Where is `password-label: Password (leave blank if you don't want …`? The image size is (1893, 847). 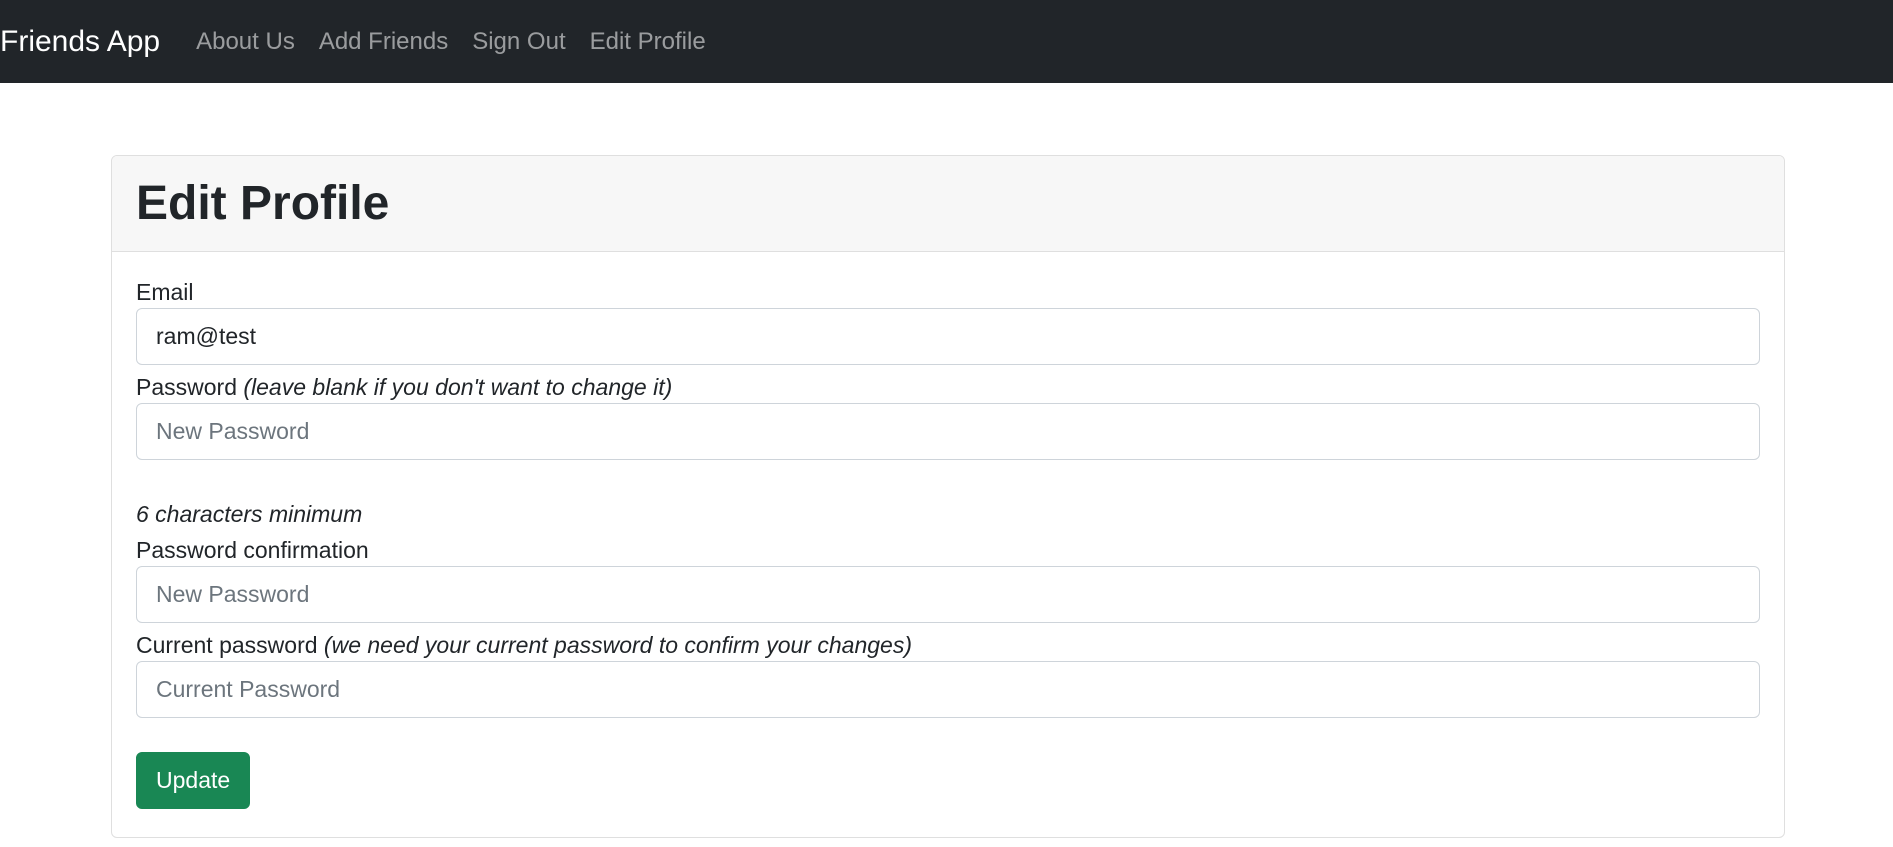
password-label: Password (leave blank if you don't want … is located at coordinates (948, 387).